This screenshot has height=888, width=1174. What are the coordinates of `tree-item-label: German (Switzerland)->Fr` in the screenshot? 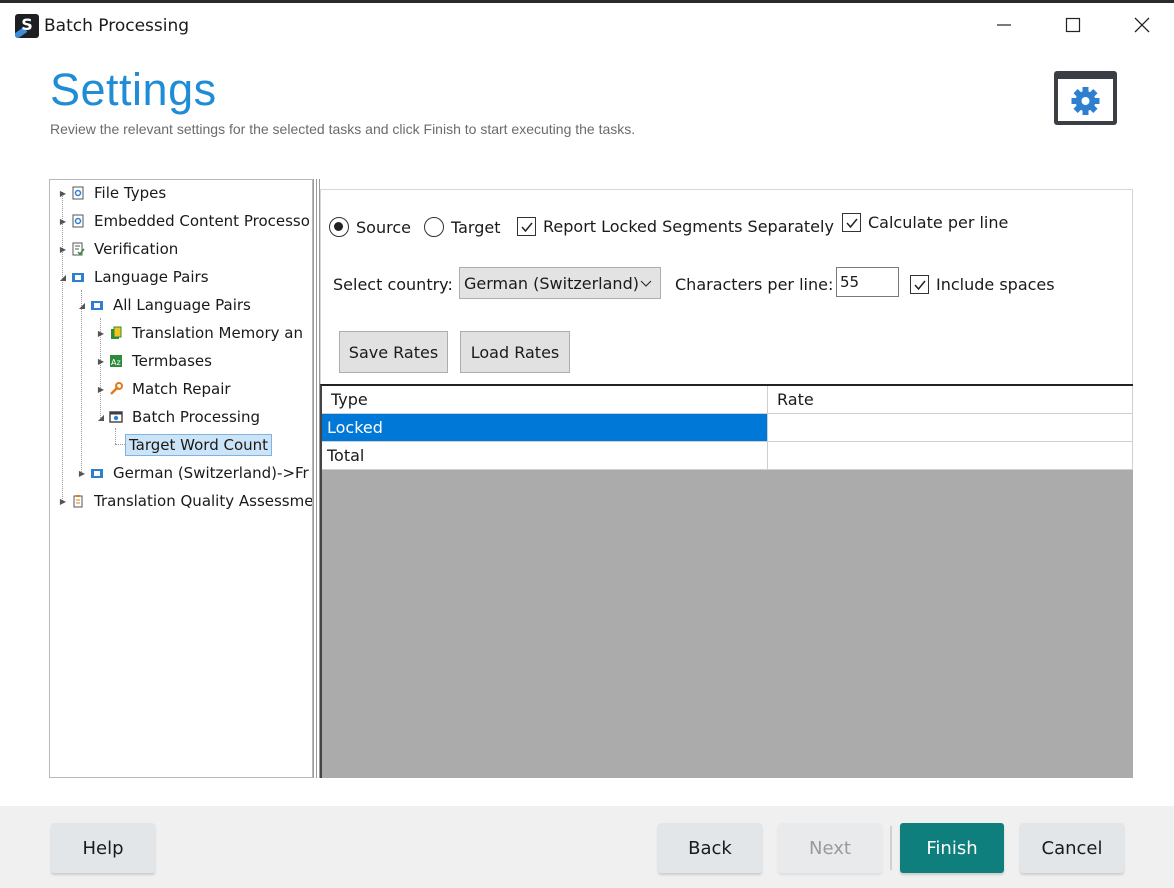 It's located at (211, 473).